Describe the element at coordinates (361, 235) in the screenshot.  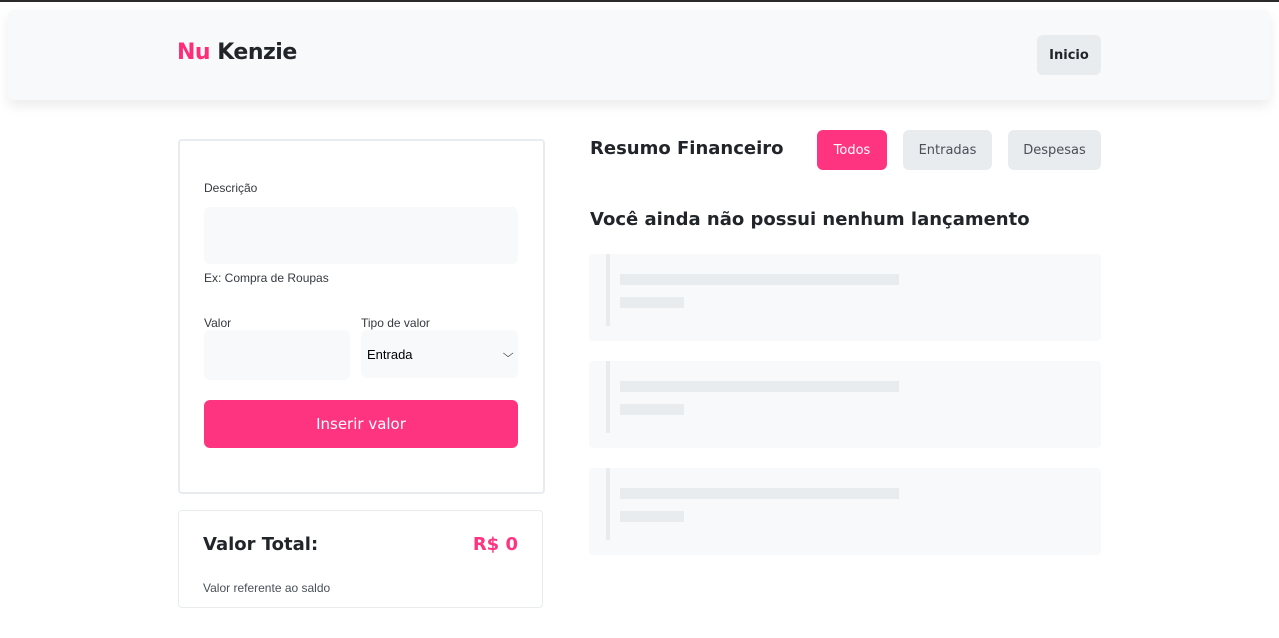
I see `descricao-input` at that location.